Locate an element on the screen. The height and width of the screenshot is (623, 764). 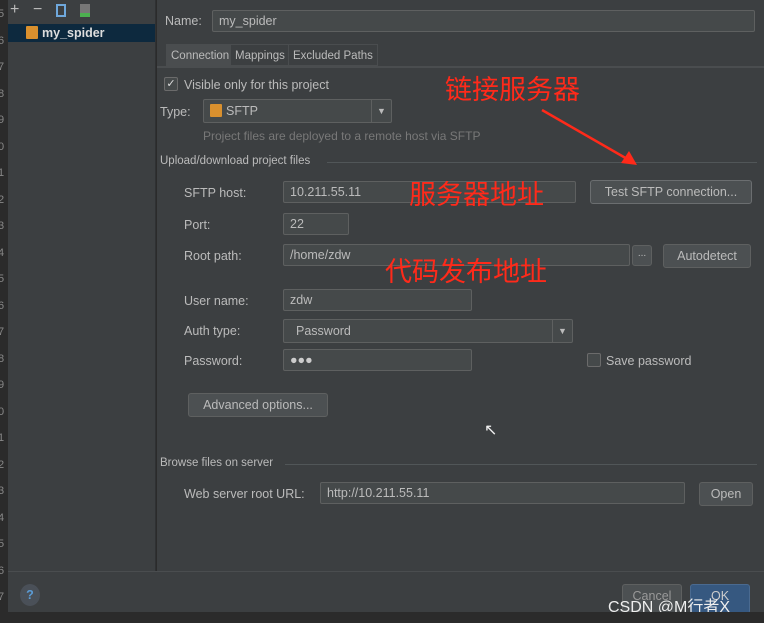
sftp-server-icon is located at coordinates (32, 32).